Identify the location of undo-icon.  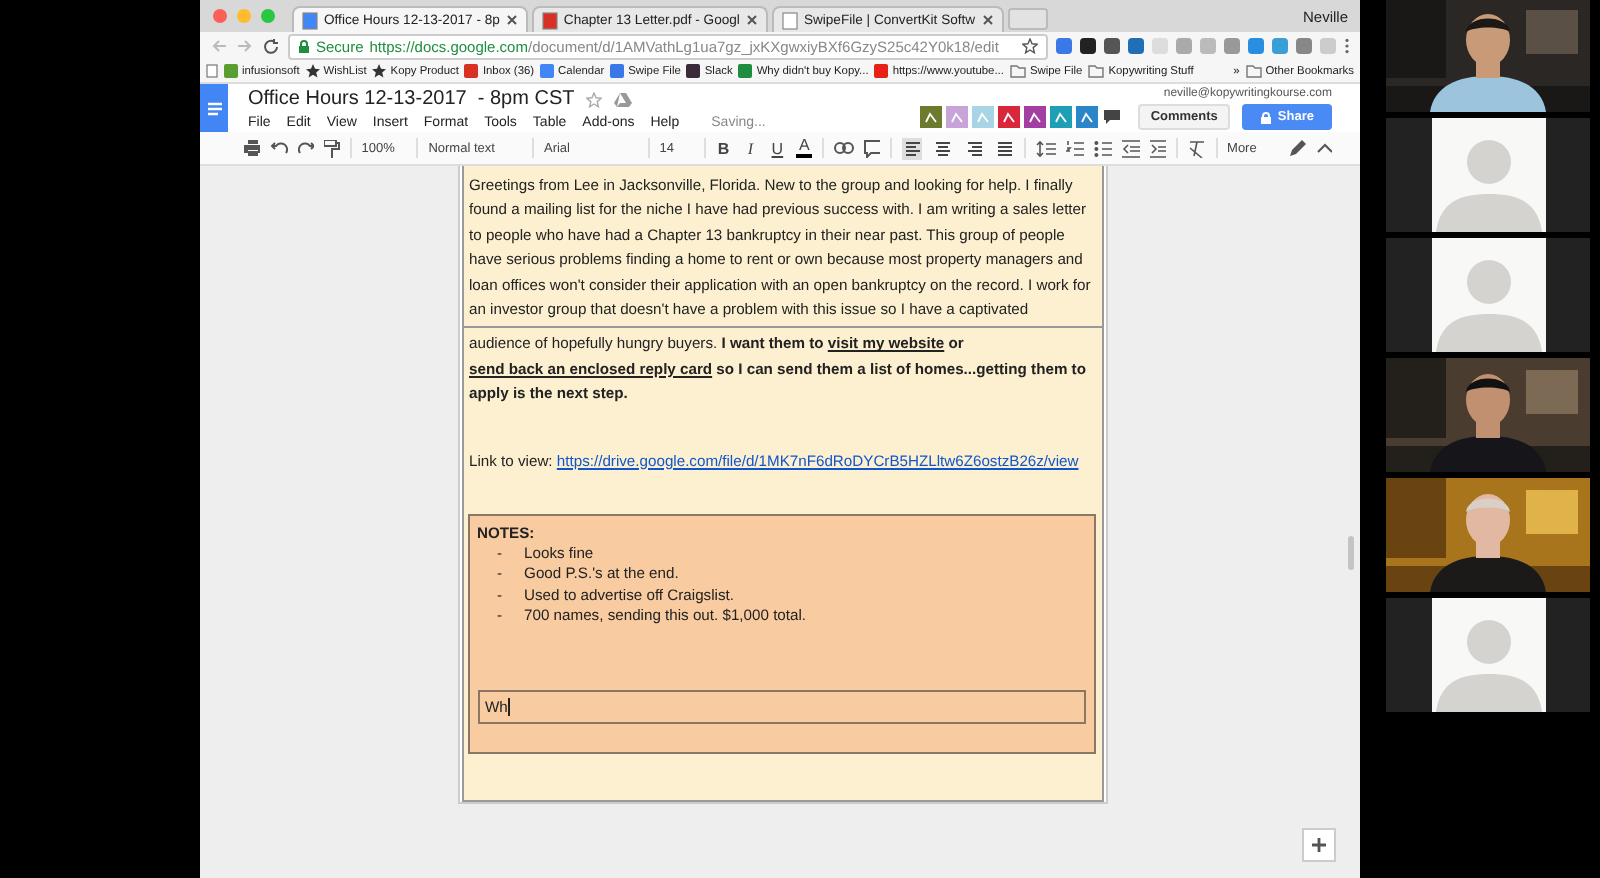
(279, 148).